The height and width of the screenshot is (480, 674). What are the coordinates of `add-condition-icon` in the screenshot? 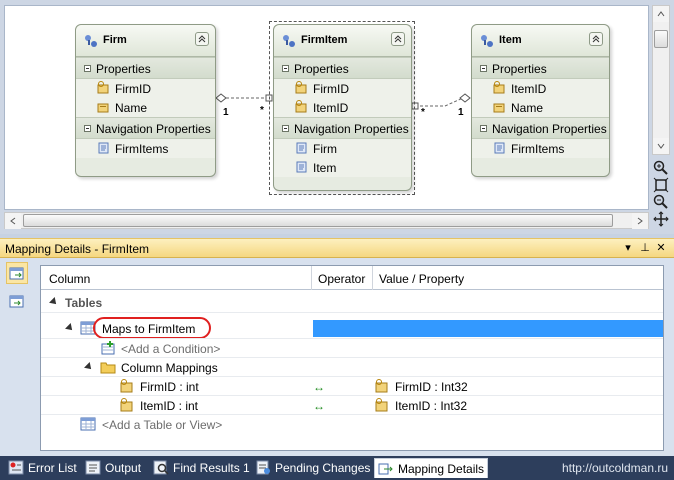 It's located at (108, 348).